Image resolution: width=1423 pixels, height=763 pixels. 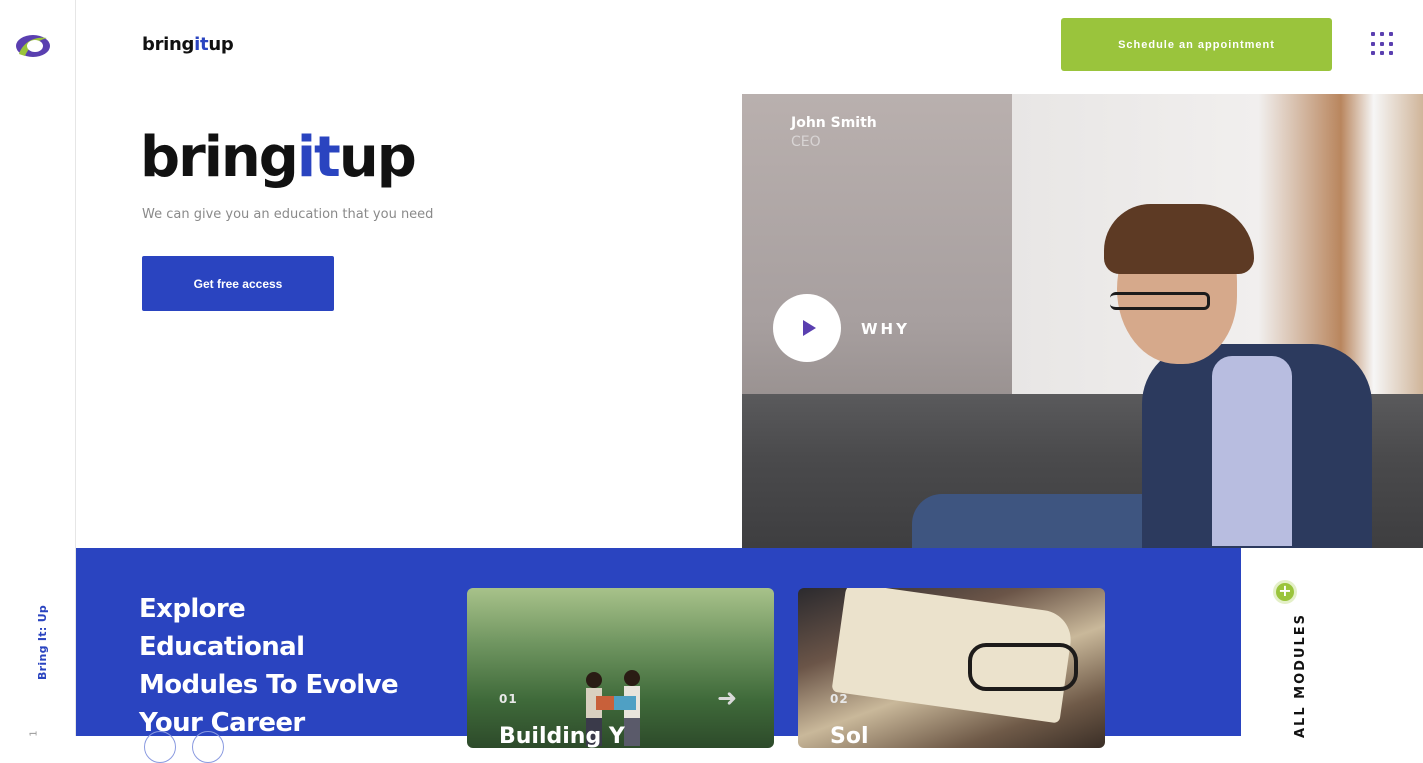 What do you see at coordinates (1284, 643) in the screenshot?
I see `all-modules-panel: + ALL MODULES` at bounding box center [1284, 643].